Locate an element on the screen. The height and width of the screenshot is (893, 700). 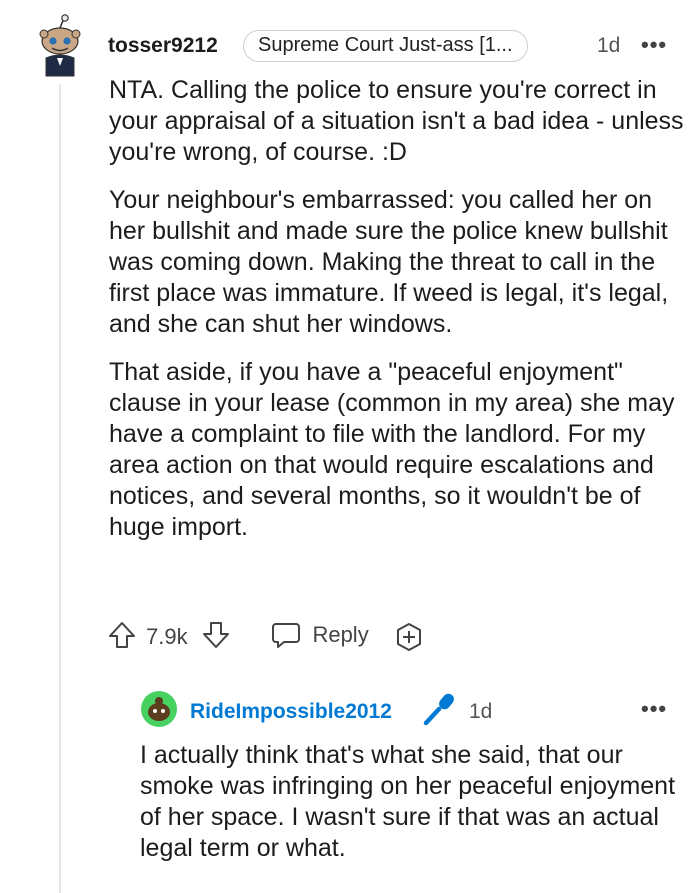
downvote-button is located at coordinates (216, 637).